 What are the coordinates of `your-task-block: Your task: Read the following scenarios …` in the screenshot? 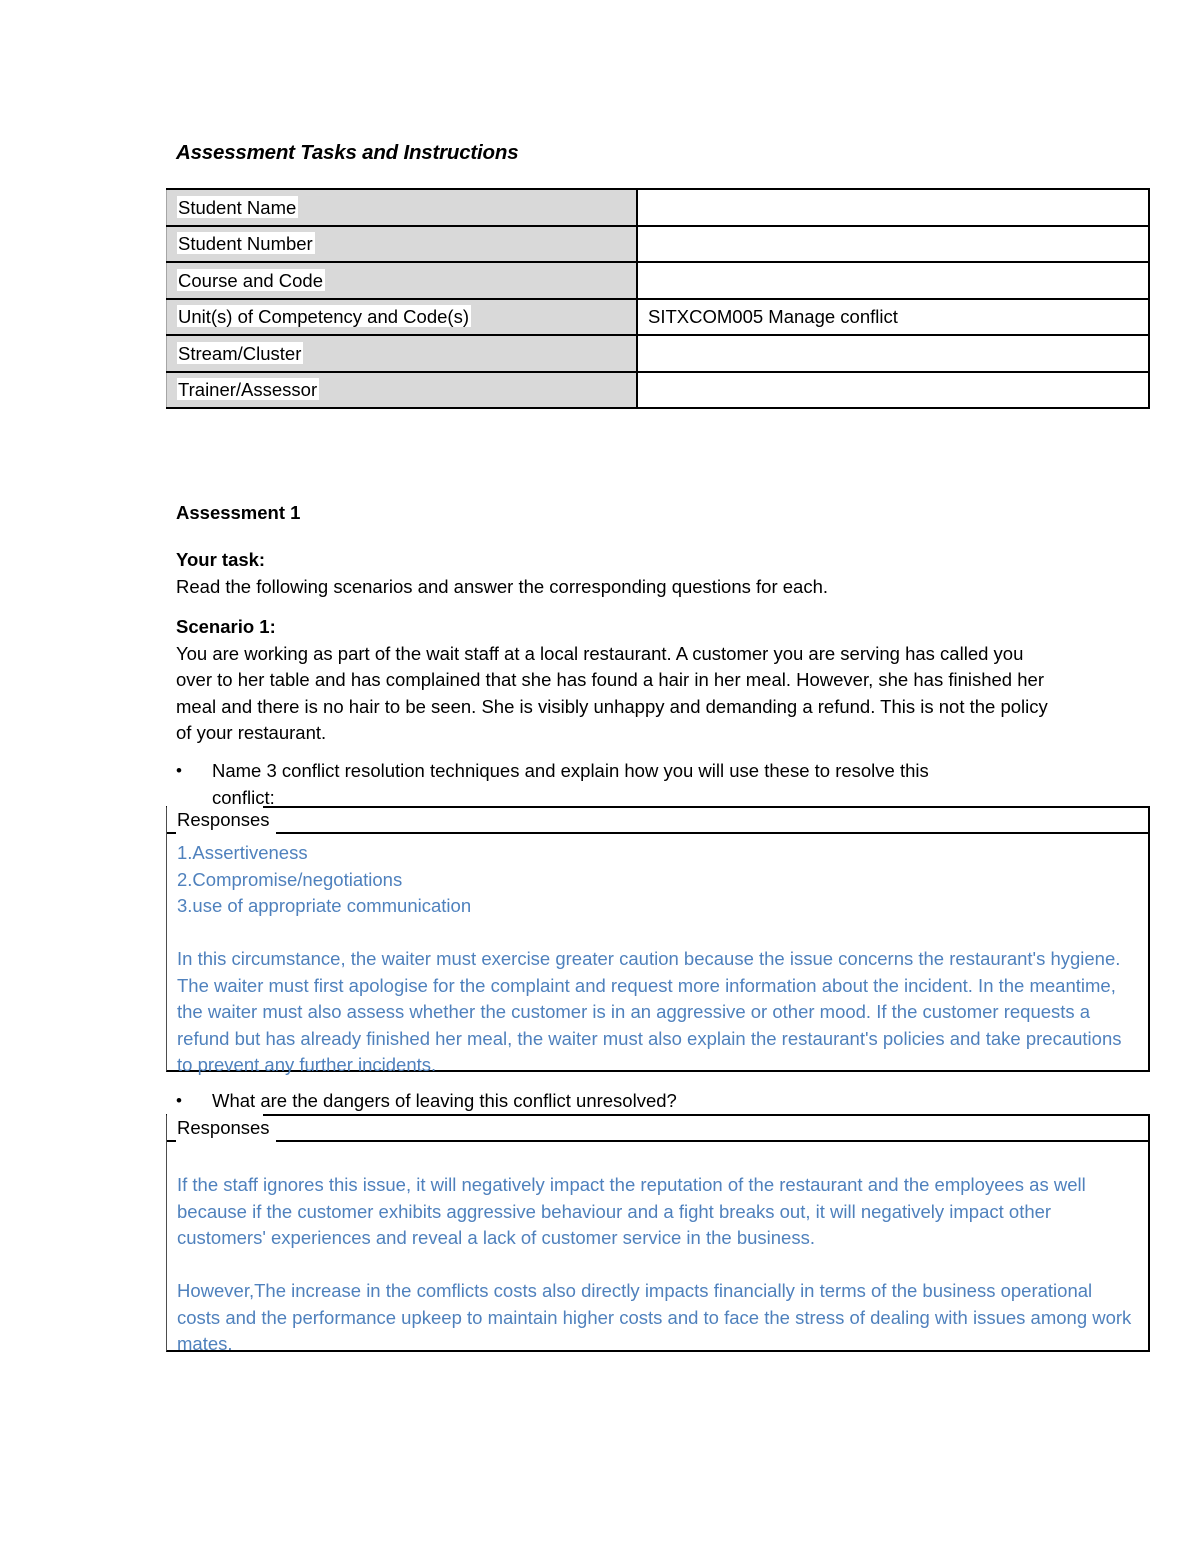 It's located at (626, 573).